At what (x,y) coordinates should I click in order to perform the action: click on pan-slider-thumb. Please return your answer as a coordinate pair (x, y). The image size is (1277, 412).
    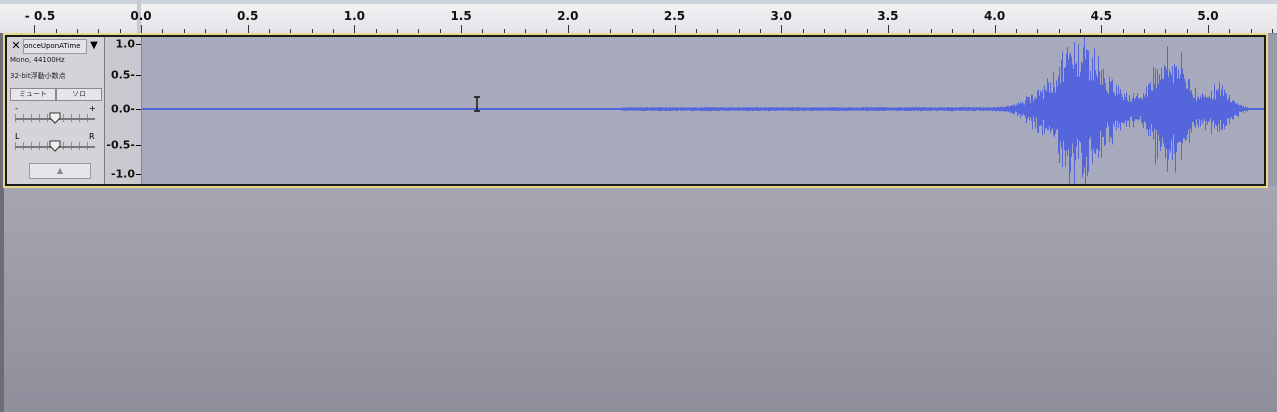
    Looking at the image, I should click on (55, 146).